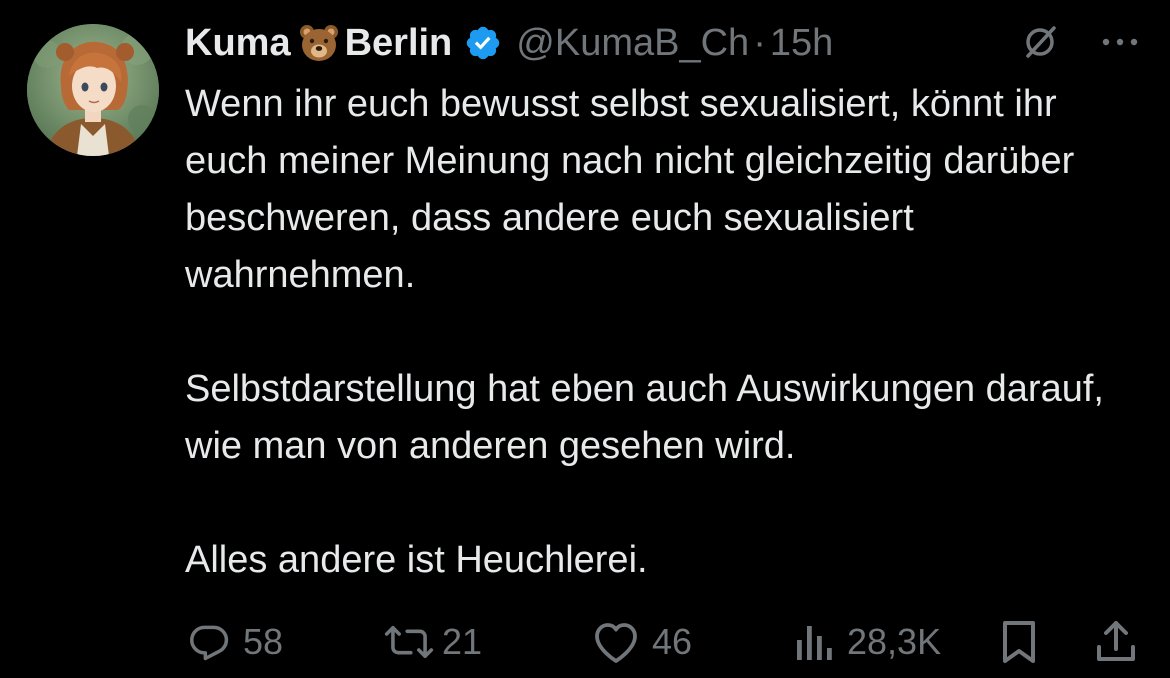 The width and height of the screenshot is (1170, 678). I want to click on like-button: 46, so click(642, 642).